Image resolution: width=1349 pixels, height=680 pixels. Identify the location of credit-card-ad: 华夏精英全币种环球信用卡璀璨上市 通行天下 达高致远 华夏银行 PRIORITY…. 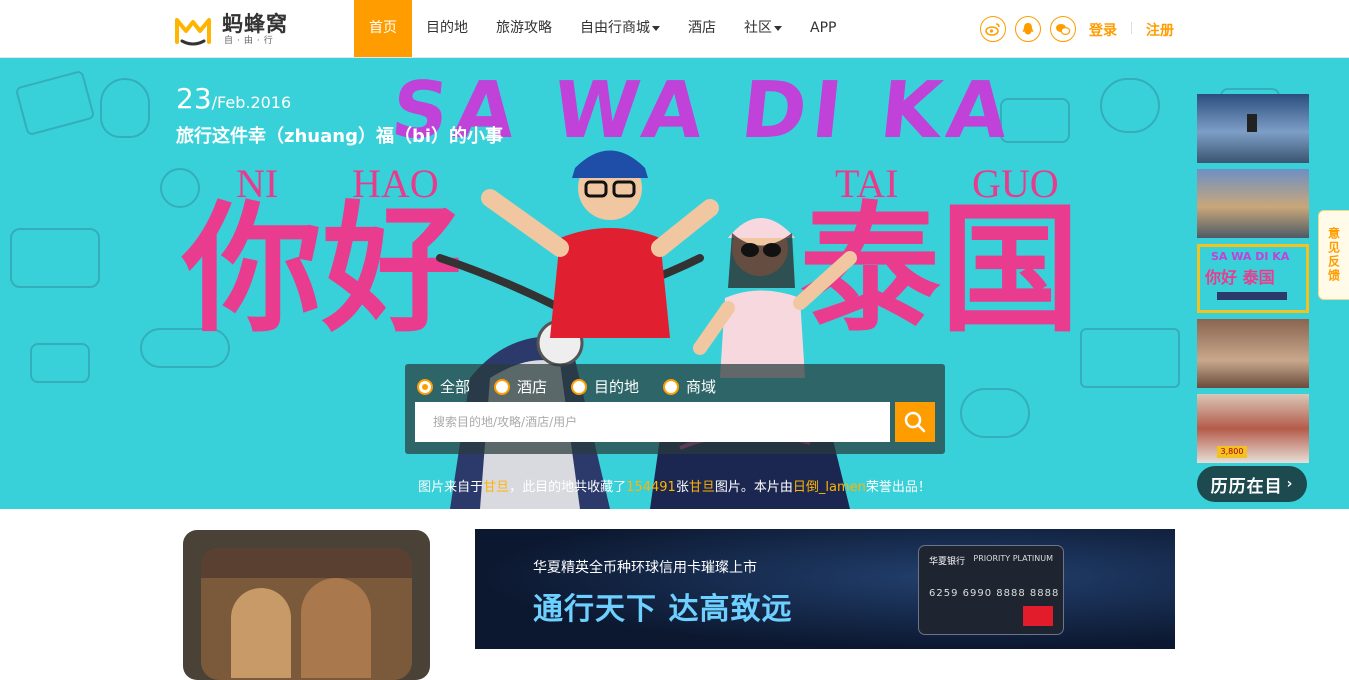
(825, 589).